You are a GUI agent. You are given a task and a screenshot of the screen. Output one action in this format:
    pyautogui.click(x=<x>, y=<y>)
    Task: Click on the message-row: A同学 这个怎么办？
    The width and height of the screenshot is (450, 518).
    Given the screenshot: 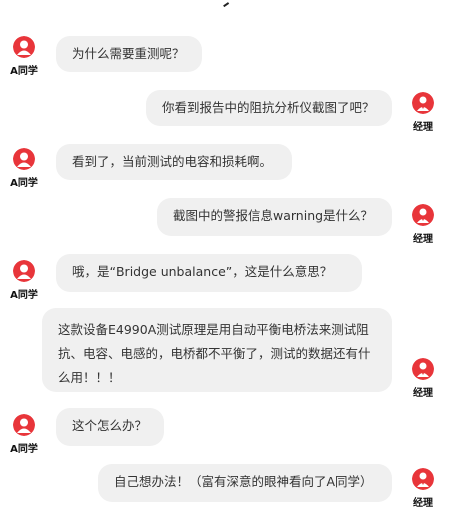 What is the action you would take?
    pyautogui.click(x=225, y=432)
    